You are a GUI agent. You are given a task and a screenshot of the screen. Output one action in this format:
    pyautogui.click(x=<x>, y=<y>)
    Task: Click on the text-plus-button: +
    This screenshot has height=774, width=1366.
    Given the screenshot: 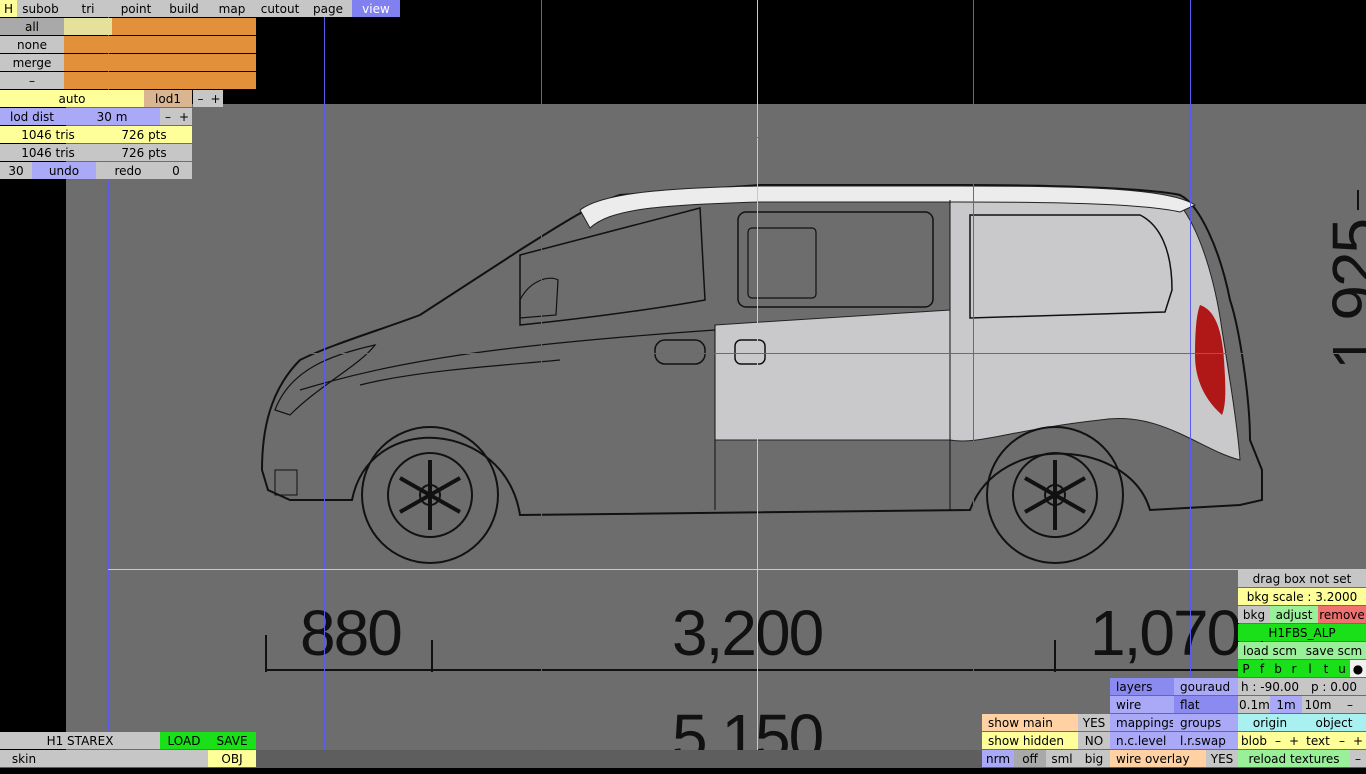 What is the action you would take?
    pyautogui.click(x=1358, y=740)
    